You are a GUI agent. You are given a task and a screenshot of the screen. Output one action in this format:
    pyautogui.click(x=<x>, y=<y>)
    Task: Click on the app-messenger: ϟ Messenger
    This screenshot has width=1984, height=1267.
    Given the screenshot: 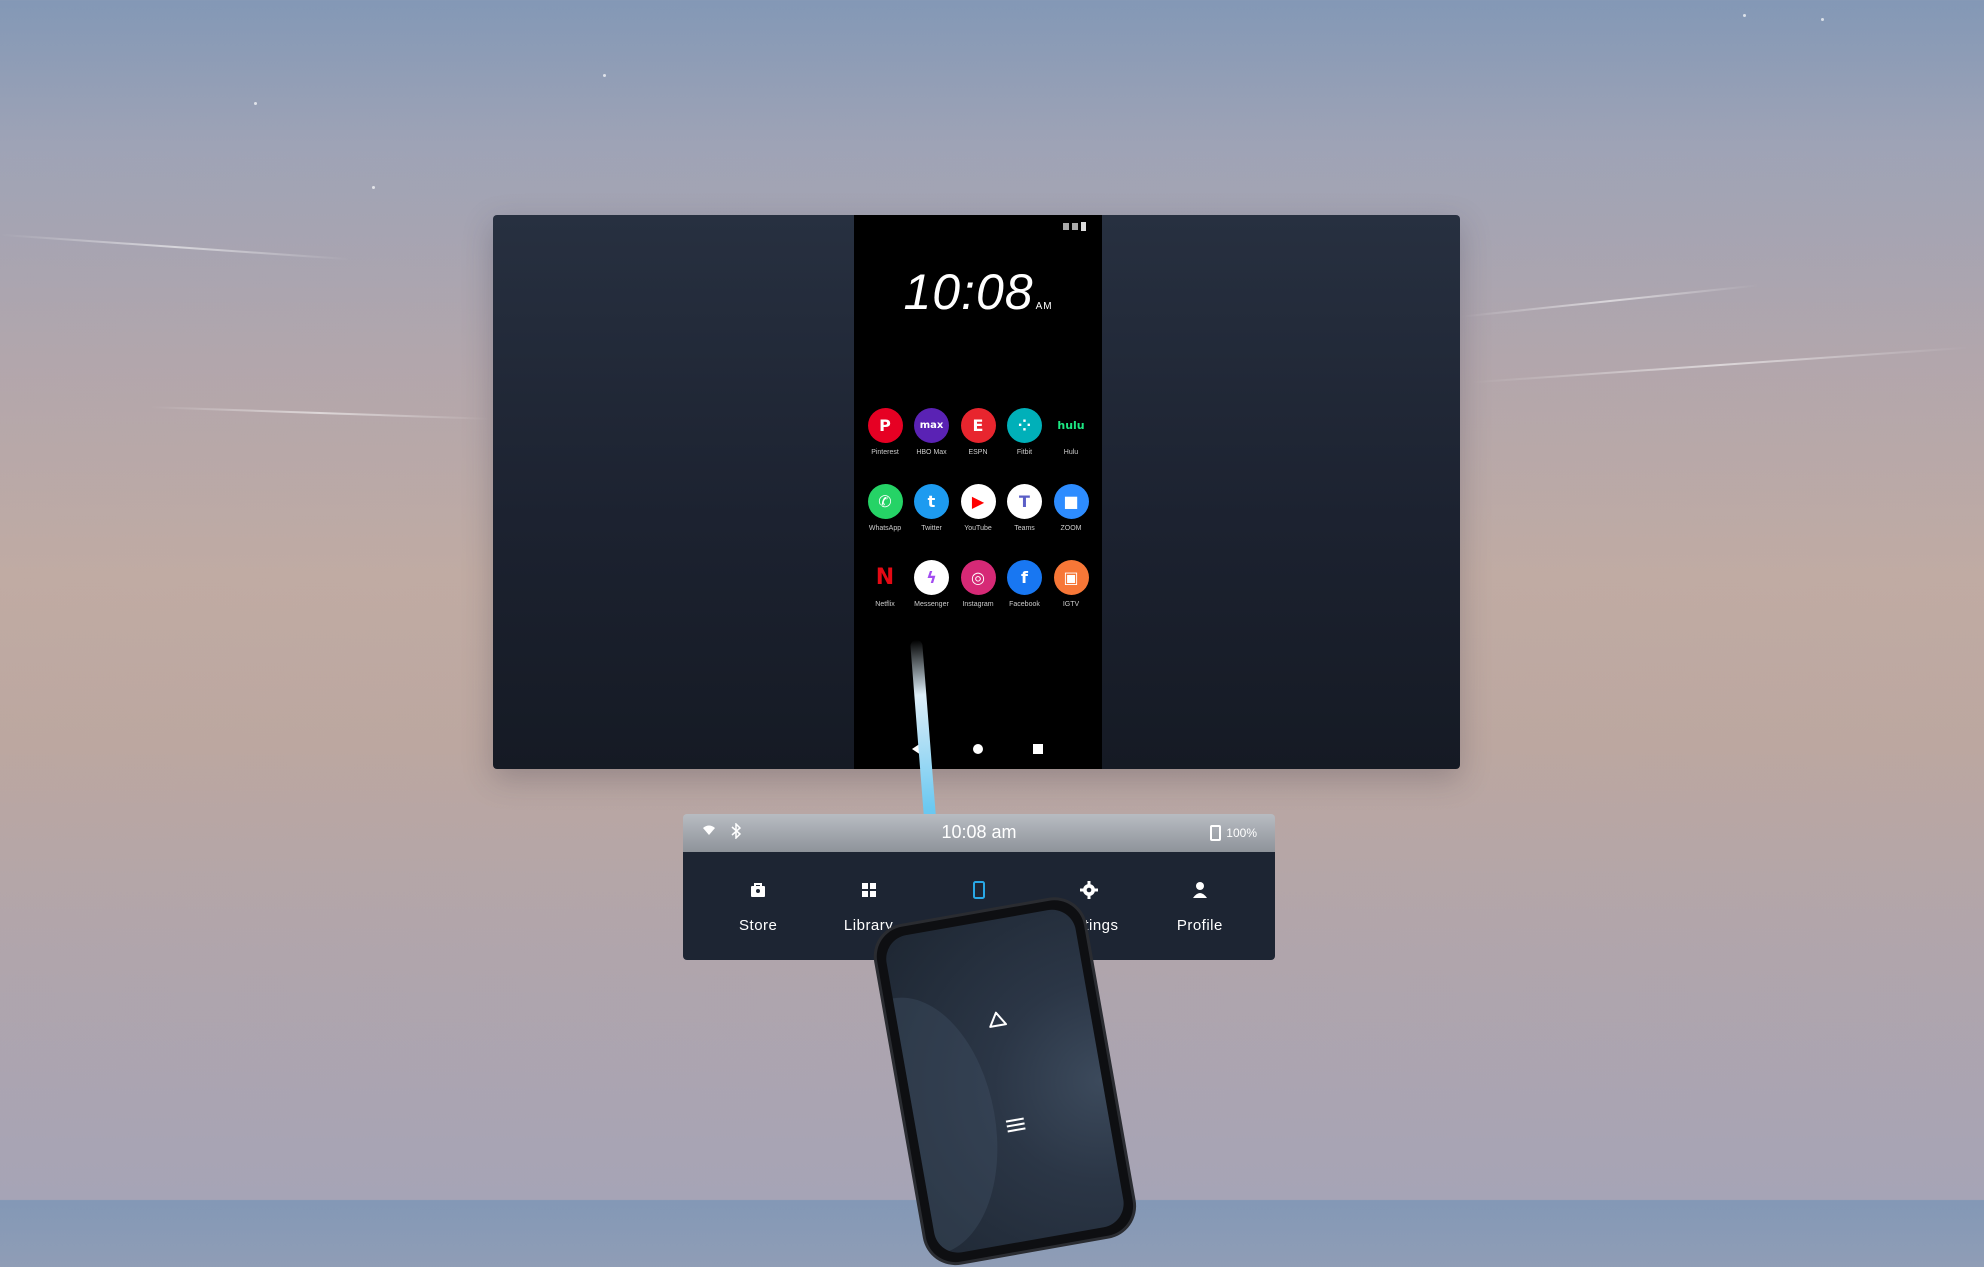 What is the action you would take?
    pyautogui.click(x=932, y=584)
    